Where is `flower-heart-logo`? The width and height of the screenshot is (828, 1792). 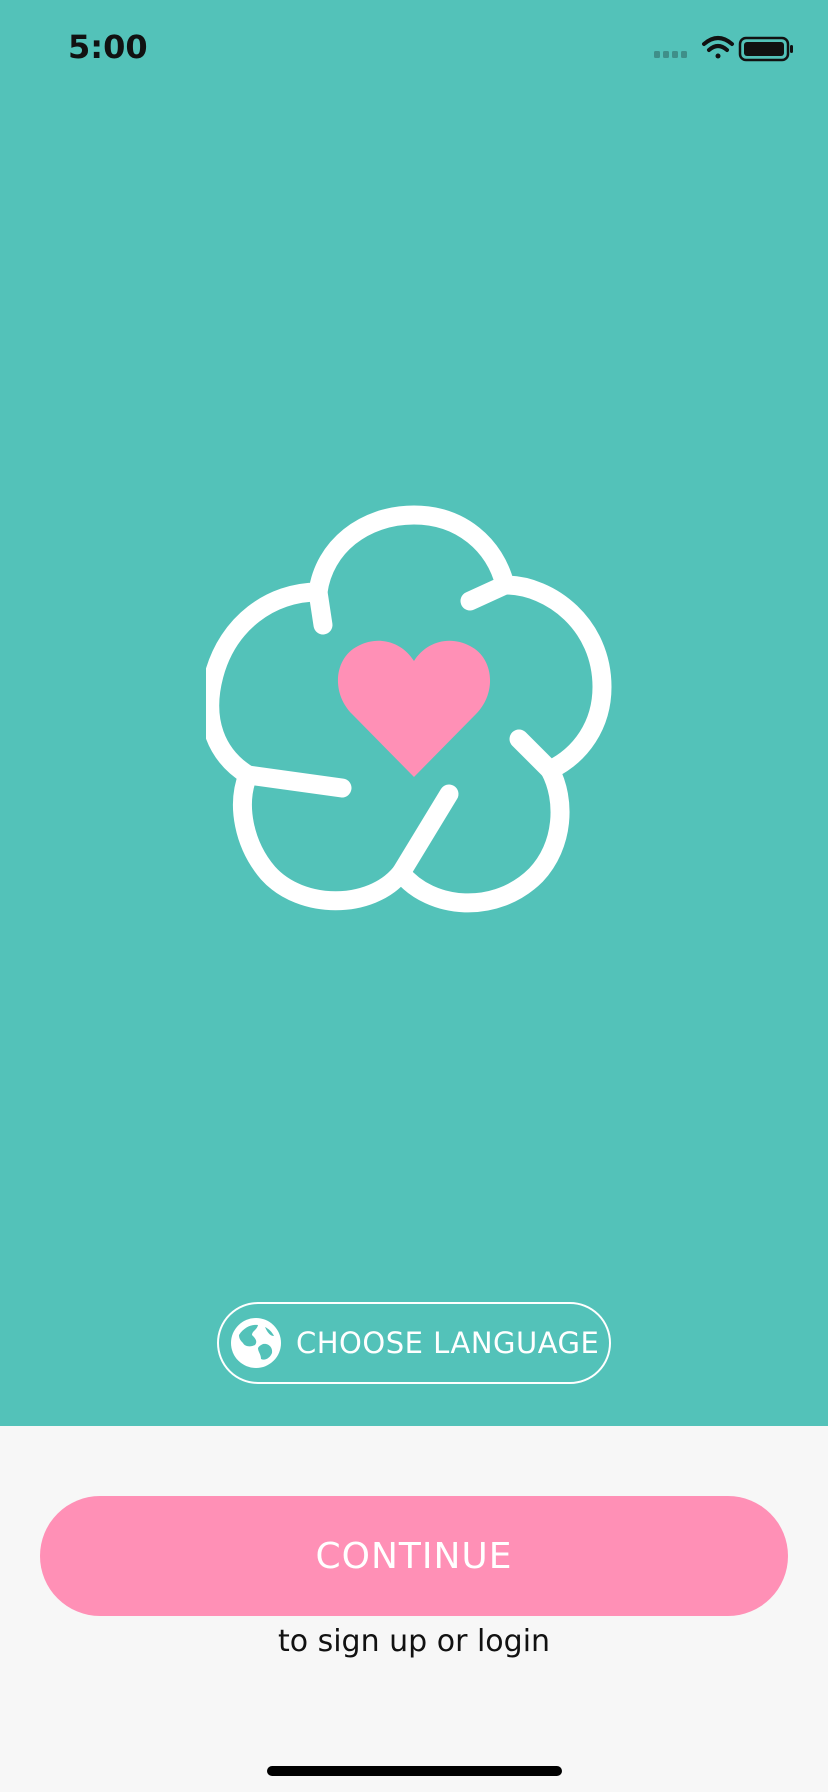 flower-heart-logo is located at coordinates (409, 709).